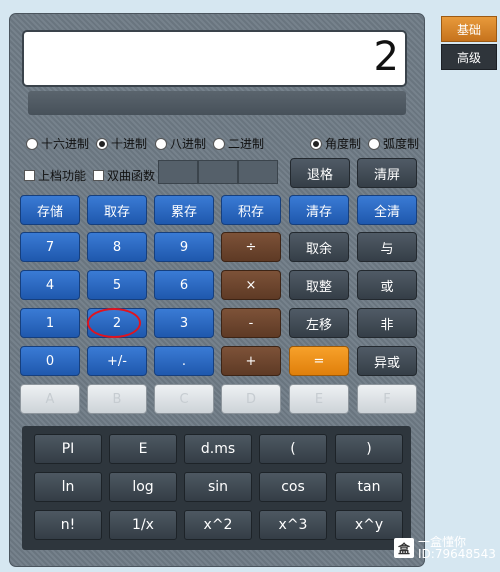 The height and width of the screenshot is (572, 500). What do you see at coordinates (117, 323) in the screenshot?
I see `digit-2-button: 2` at bounding box center [117, 323].